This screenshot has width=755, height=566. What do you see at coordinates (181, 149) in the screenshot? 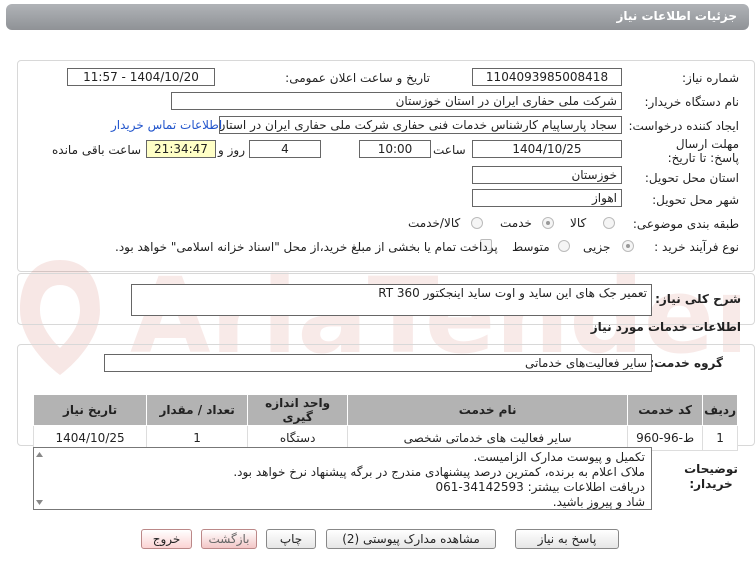
I see `remaining-time-field: 21:34:47` at bounding box center [181, 149].